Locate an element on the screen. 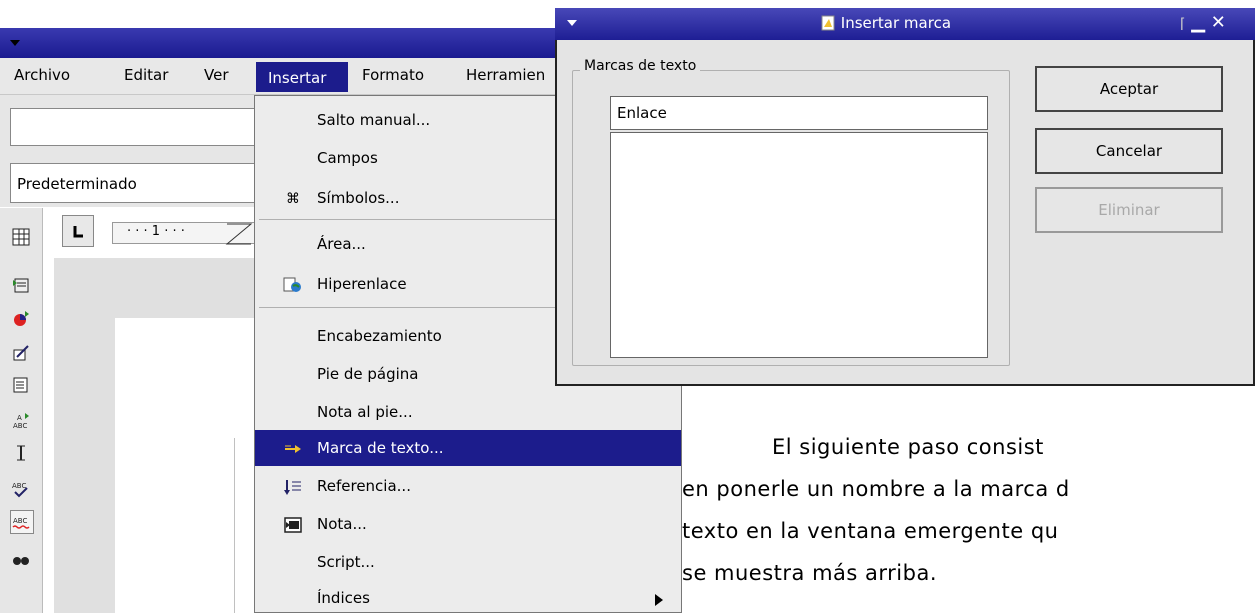 Image resolution: width=1255 pixels, height=616 pixels. spellcheck-icon: ABC is located at coordinates (21, 489).